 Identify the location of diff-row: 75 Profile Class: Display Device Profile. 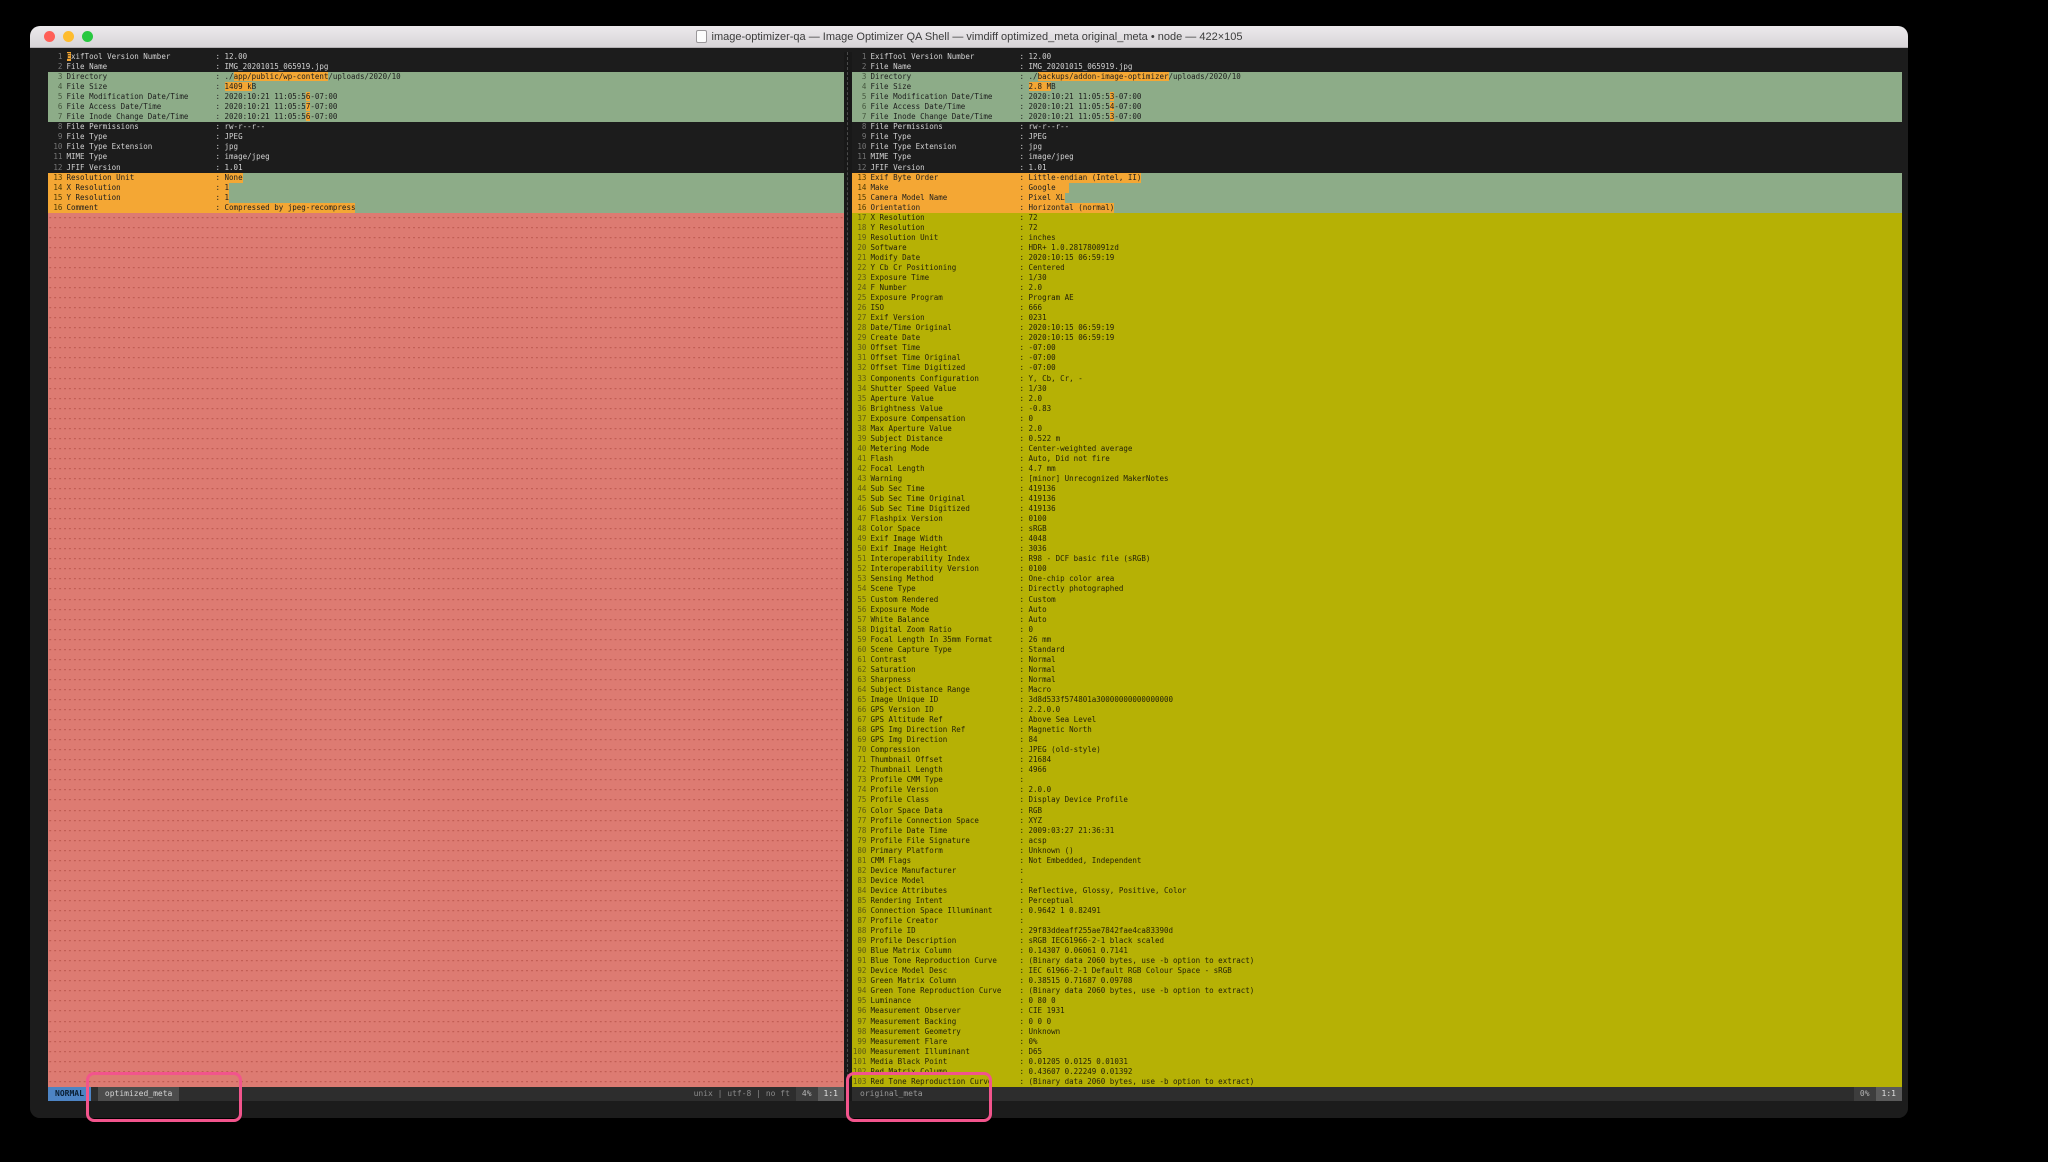
(1377, 800).